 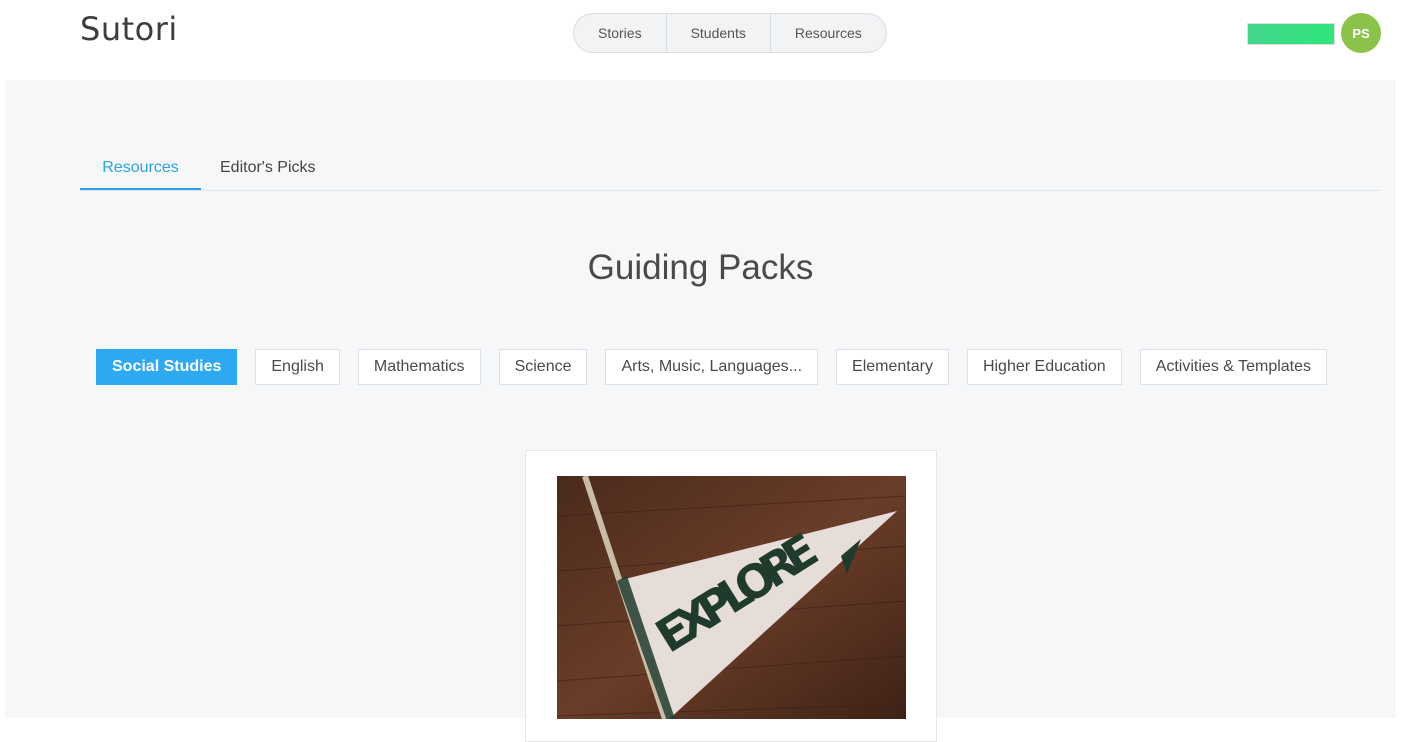 I want to click on top-navigation: Stories Students Resources, so click(x=730, y=33).